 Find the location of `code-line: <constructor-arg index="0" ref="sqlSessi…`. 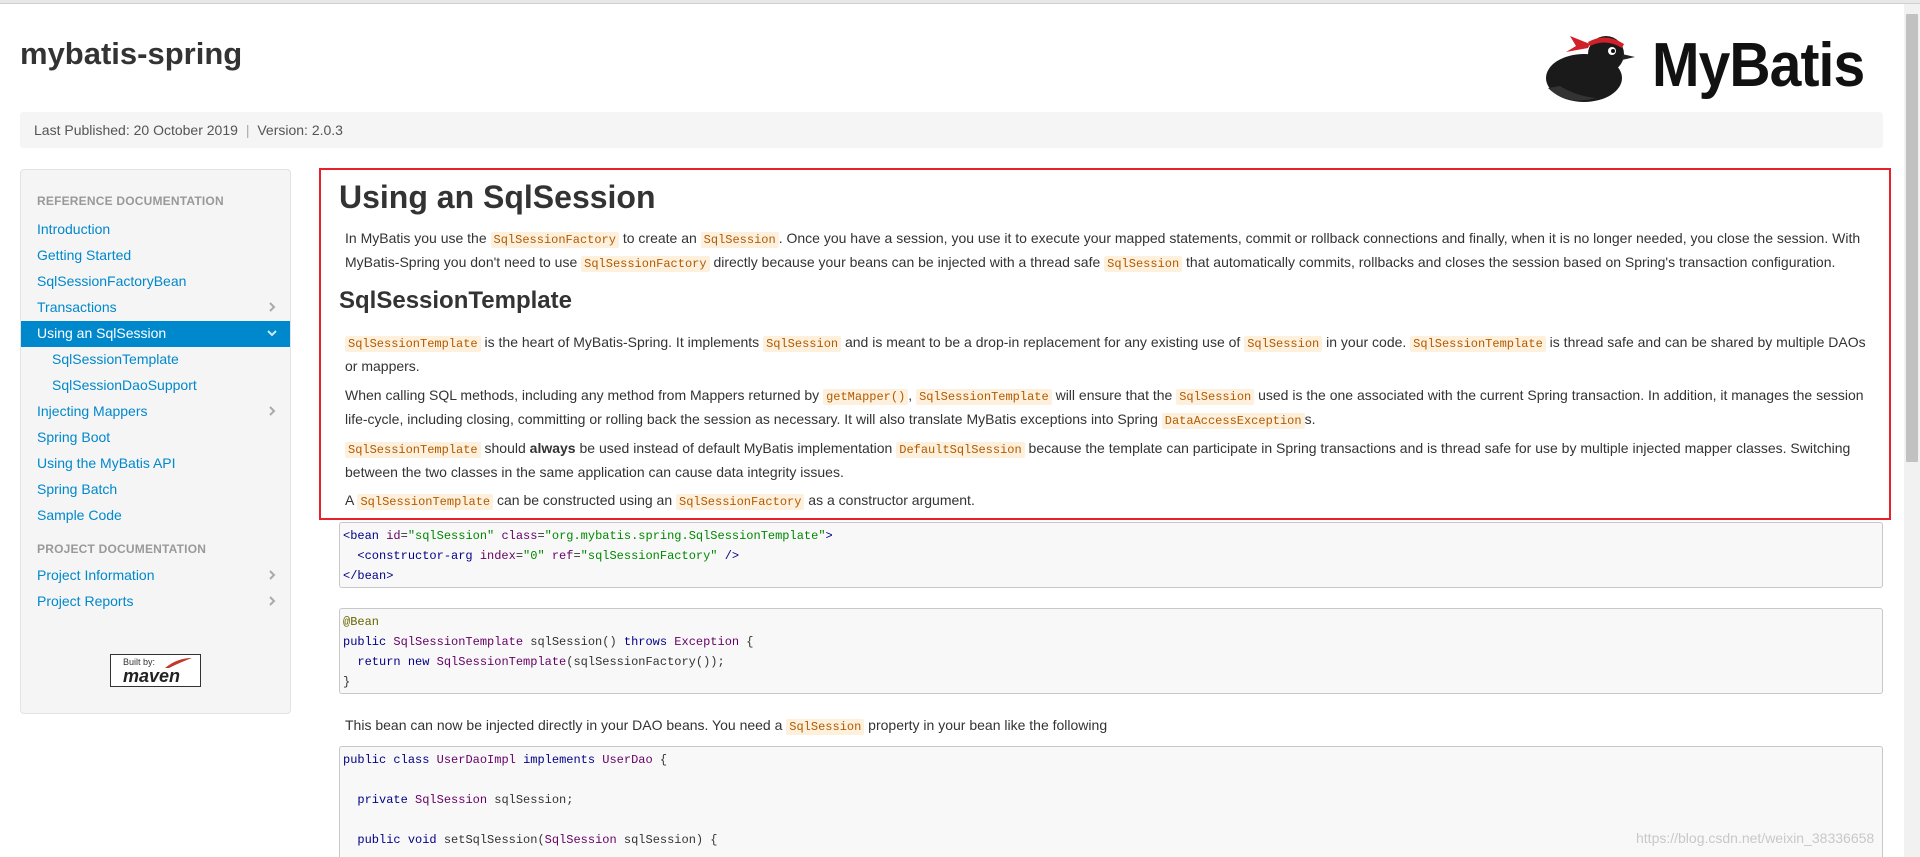

code-line: <constructor-arg index="0" ref="sqlSessi… is located at coordinates (548, 556).